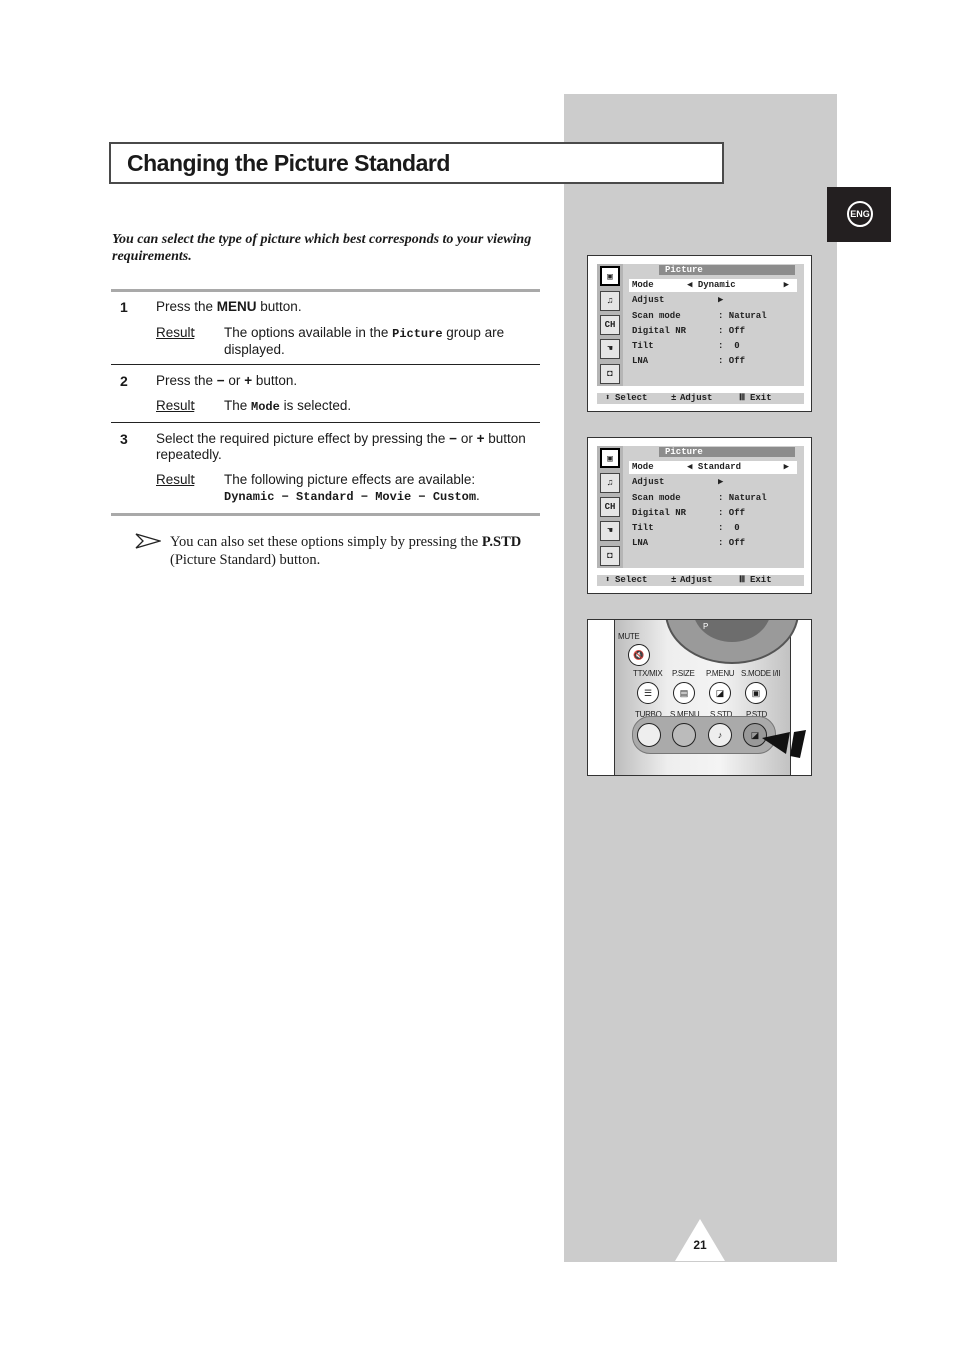  Describe the element at coordinates (706, 626) in the screenshot. I see `remote-top-label: P` at that location.